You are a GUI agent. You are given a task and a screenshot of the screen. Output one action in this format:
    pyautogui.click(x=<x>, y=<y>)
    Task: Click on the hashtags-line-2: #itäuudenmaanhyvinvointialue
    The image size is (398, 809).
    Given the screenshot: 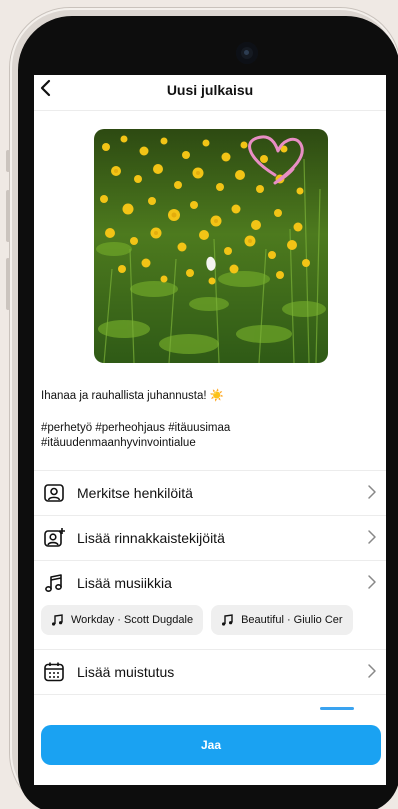 What is the action you would take?
    pyautogui.click(x=118, y=443)
    